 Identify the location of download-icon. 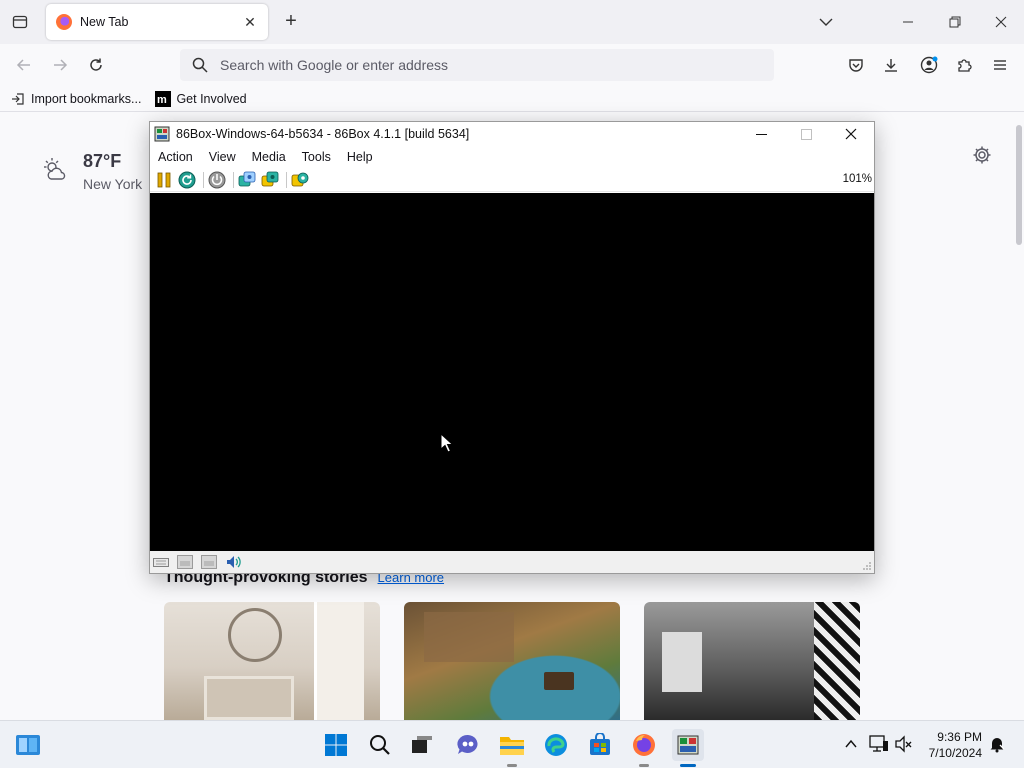
(891, 65).